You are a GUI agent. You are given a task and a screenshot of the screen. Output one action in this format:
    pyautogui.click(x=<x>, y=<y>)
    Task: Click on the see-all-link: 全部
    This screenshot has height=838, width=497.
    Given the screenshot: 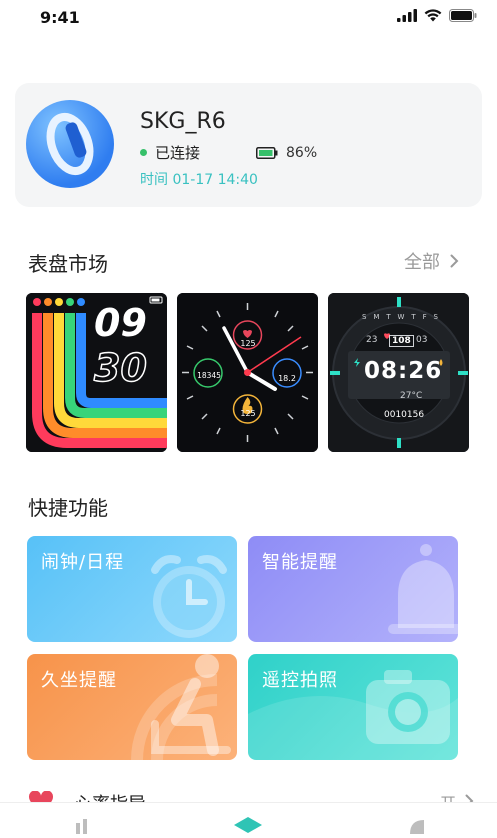 What is the action you would take?
    pyautogui.click(x=431, y=261)
    